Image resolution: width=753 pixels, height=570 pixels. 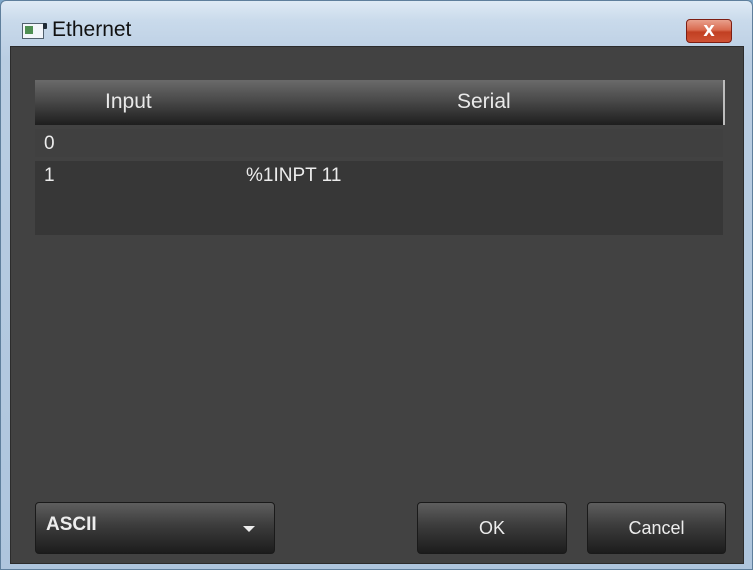 I want to click on encoding-dropdown: ASCII, so click(x=155, y=528).